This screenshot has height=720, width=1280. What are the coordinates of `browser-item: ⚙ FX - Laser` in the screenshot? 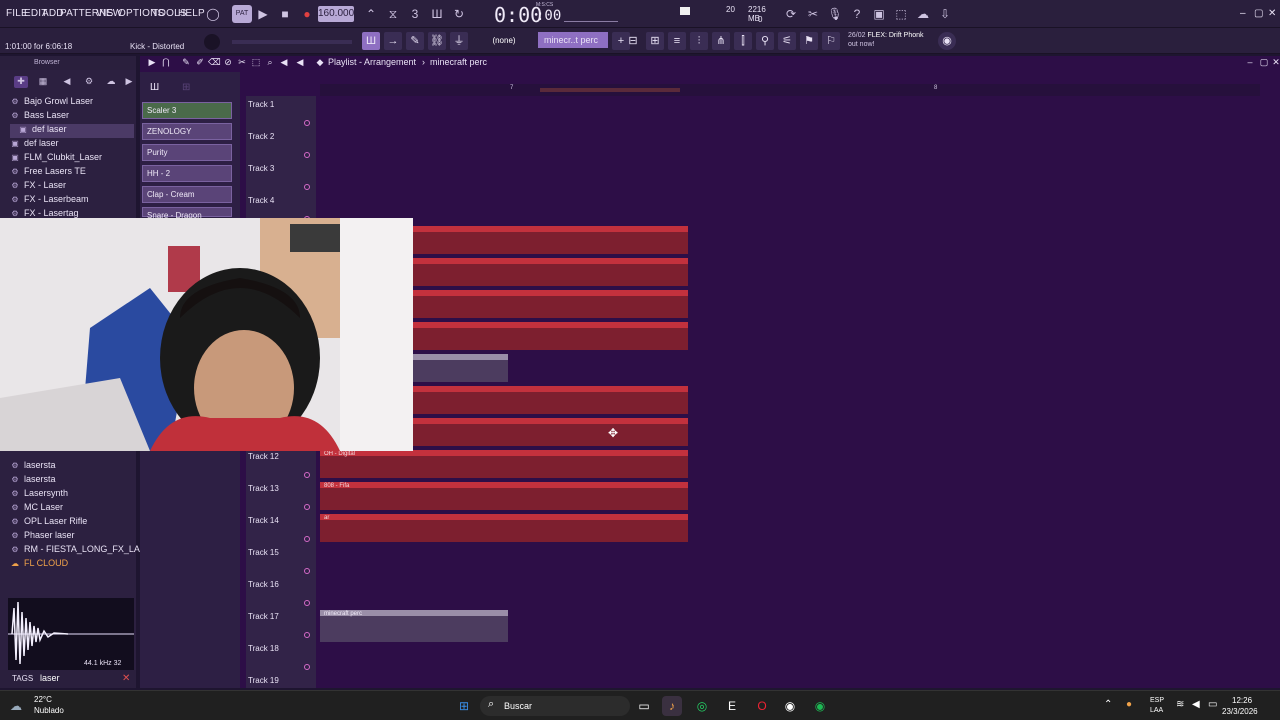 It's located at (38, 187).